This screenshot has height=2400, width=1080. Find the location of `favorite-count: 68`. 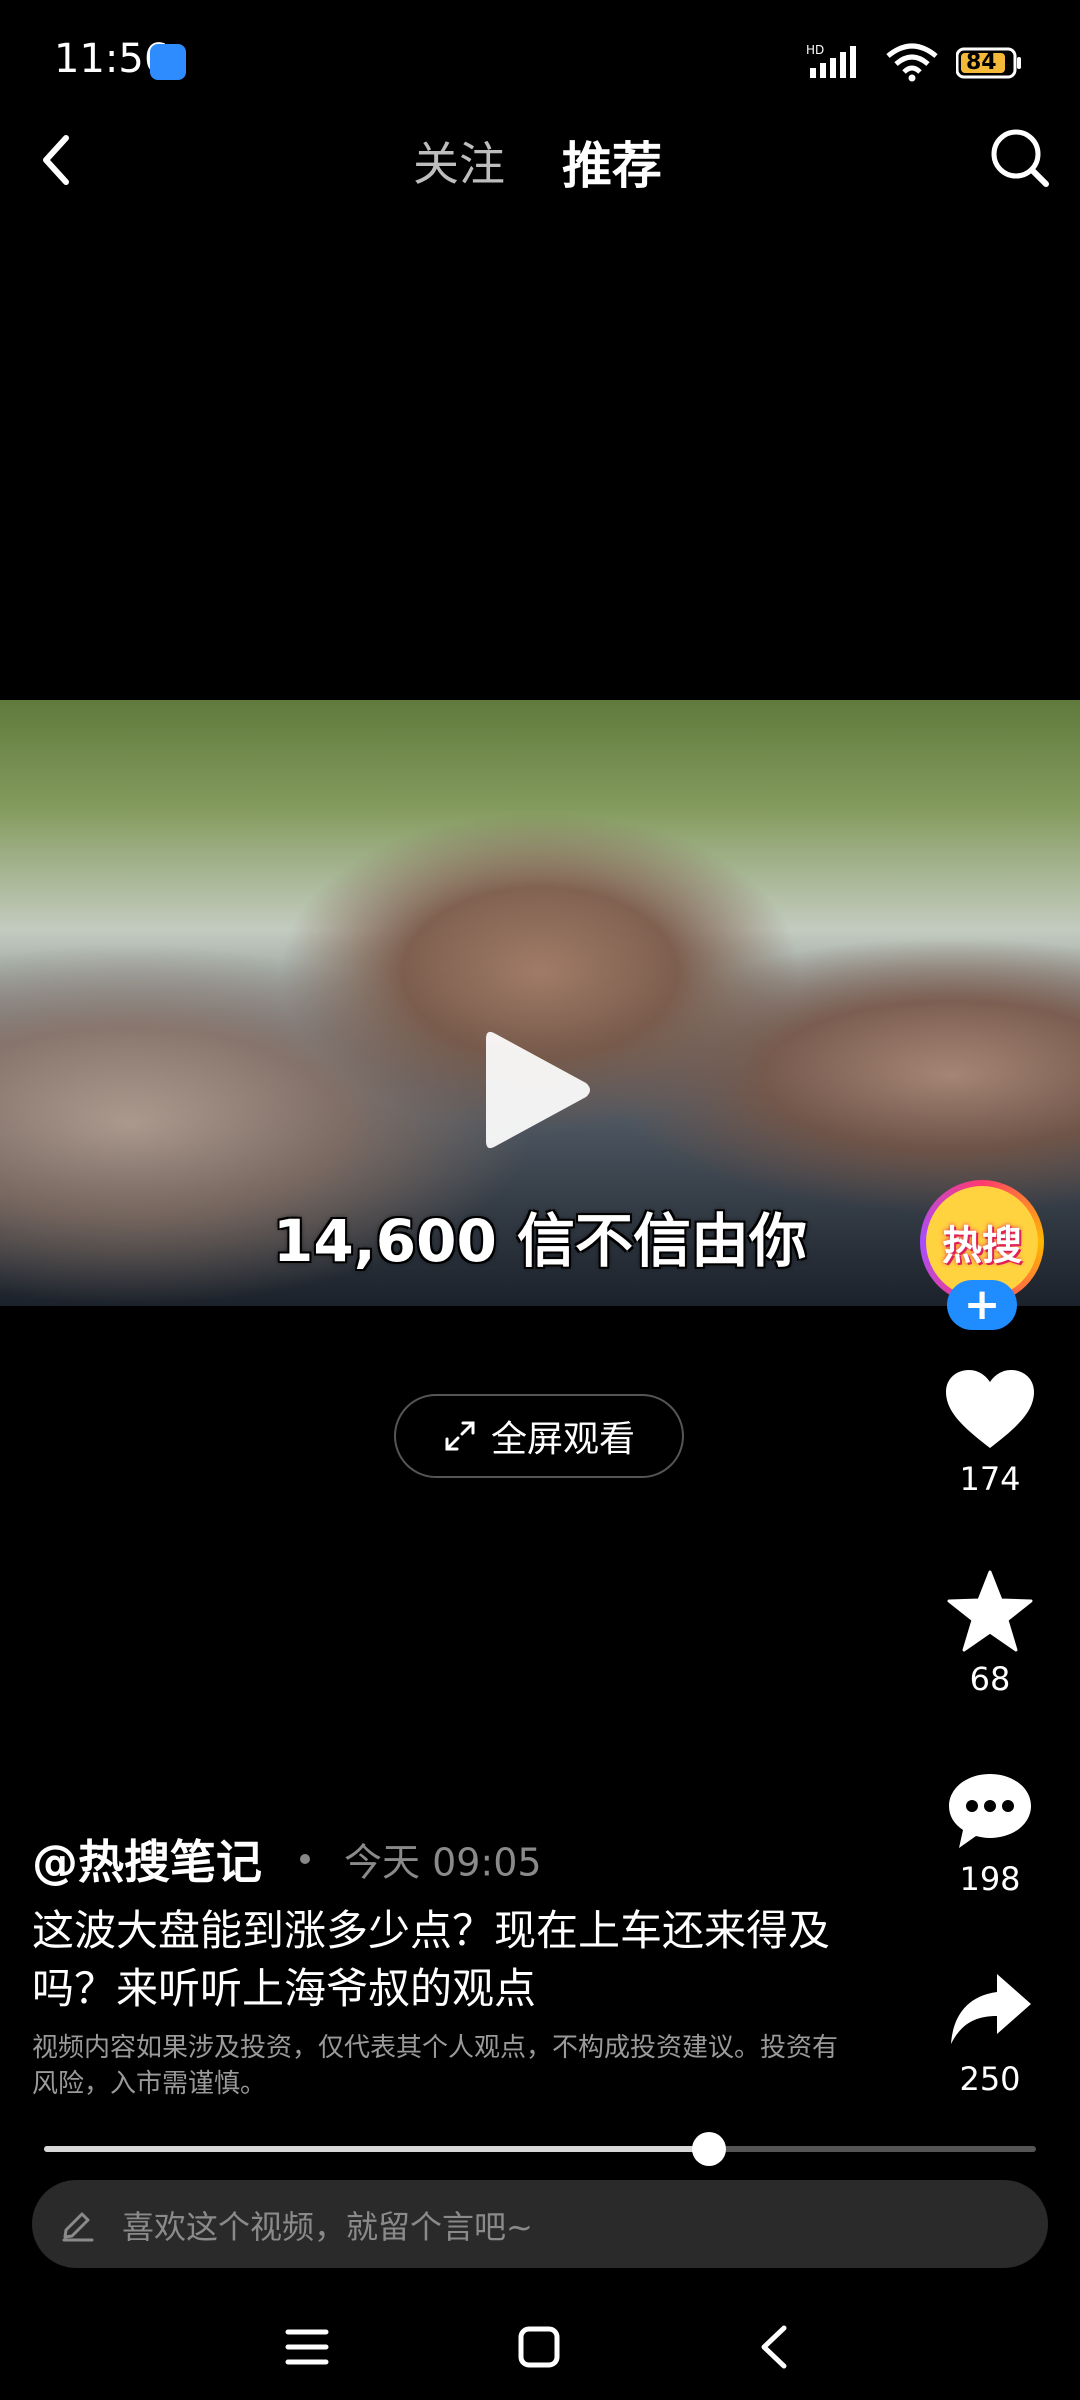

favorite-count: 68 is located at coordinates (990, 1679).